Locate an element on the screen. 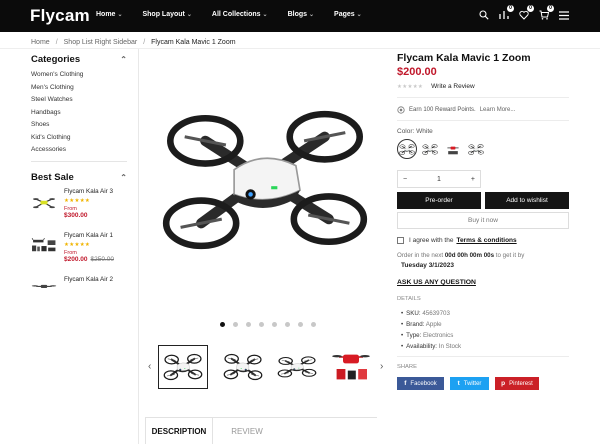 The image size is (600, 444). category-item: Accessories is located at coordinates (79, 150).